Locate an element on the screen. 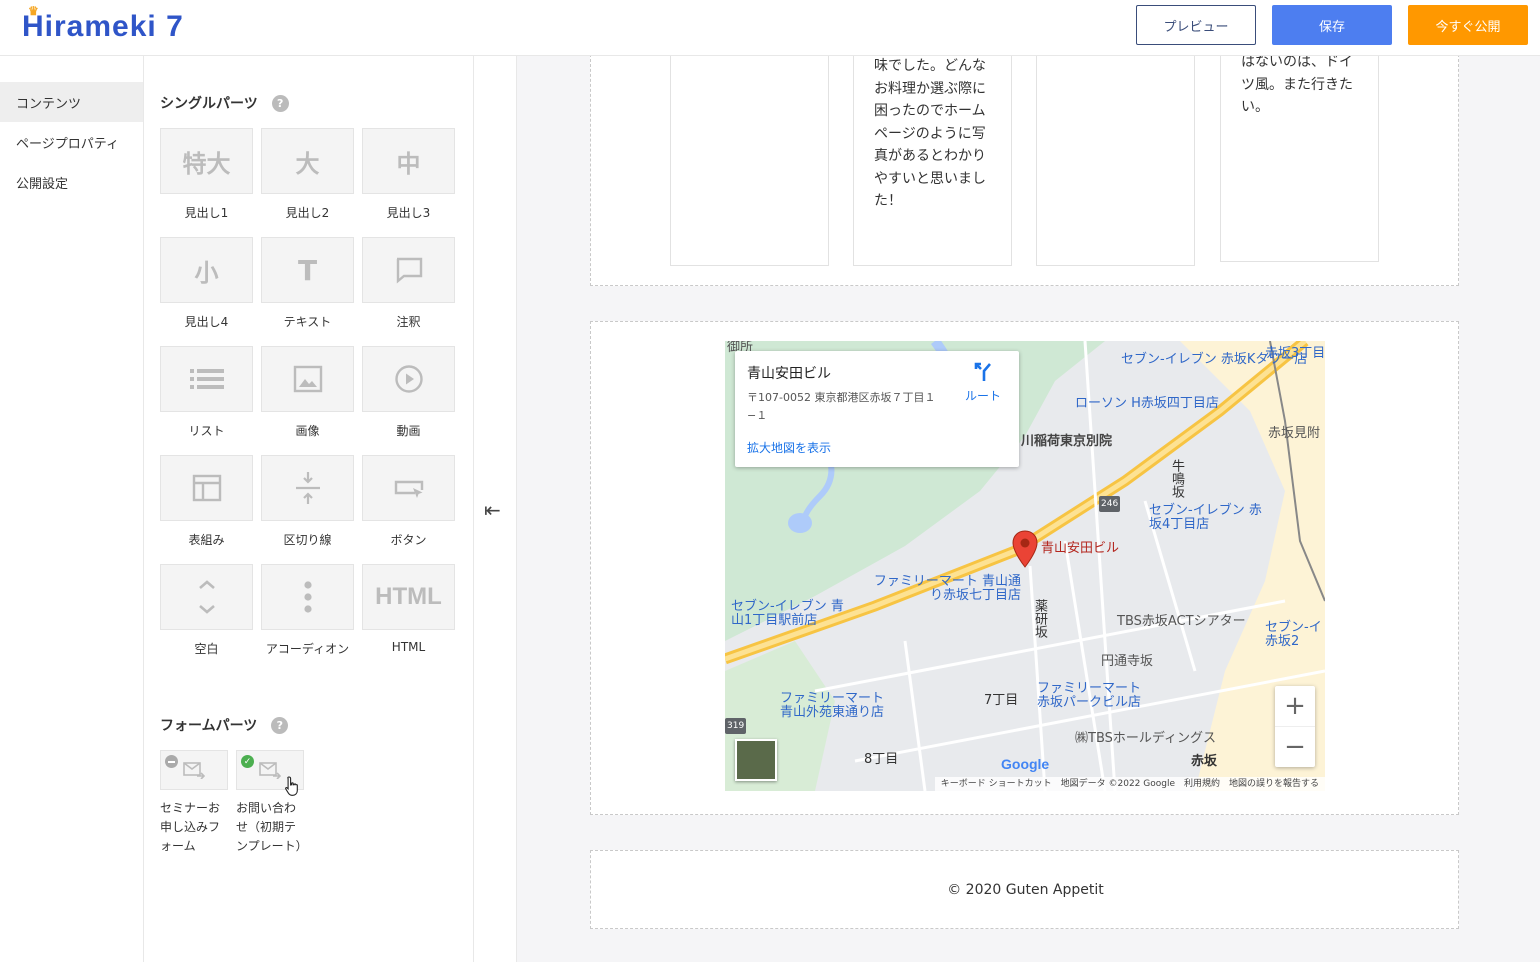 The image size is (1540, 962). map-label: 円通寺坂 is located at coordinates (1127, 661).